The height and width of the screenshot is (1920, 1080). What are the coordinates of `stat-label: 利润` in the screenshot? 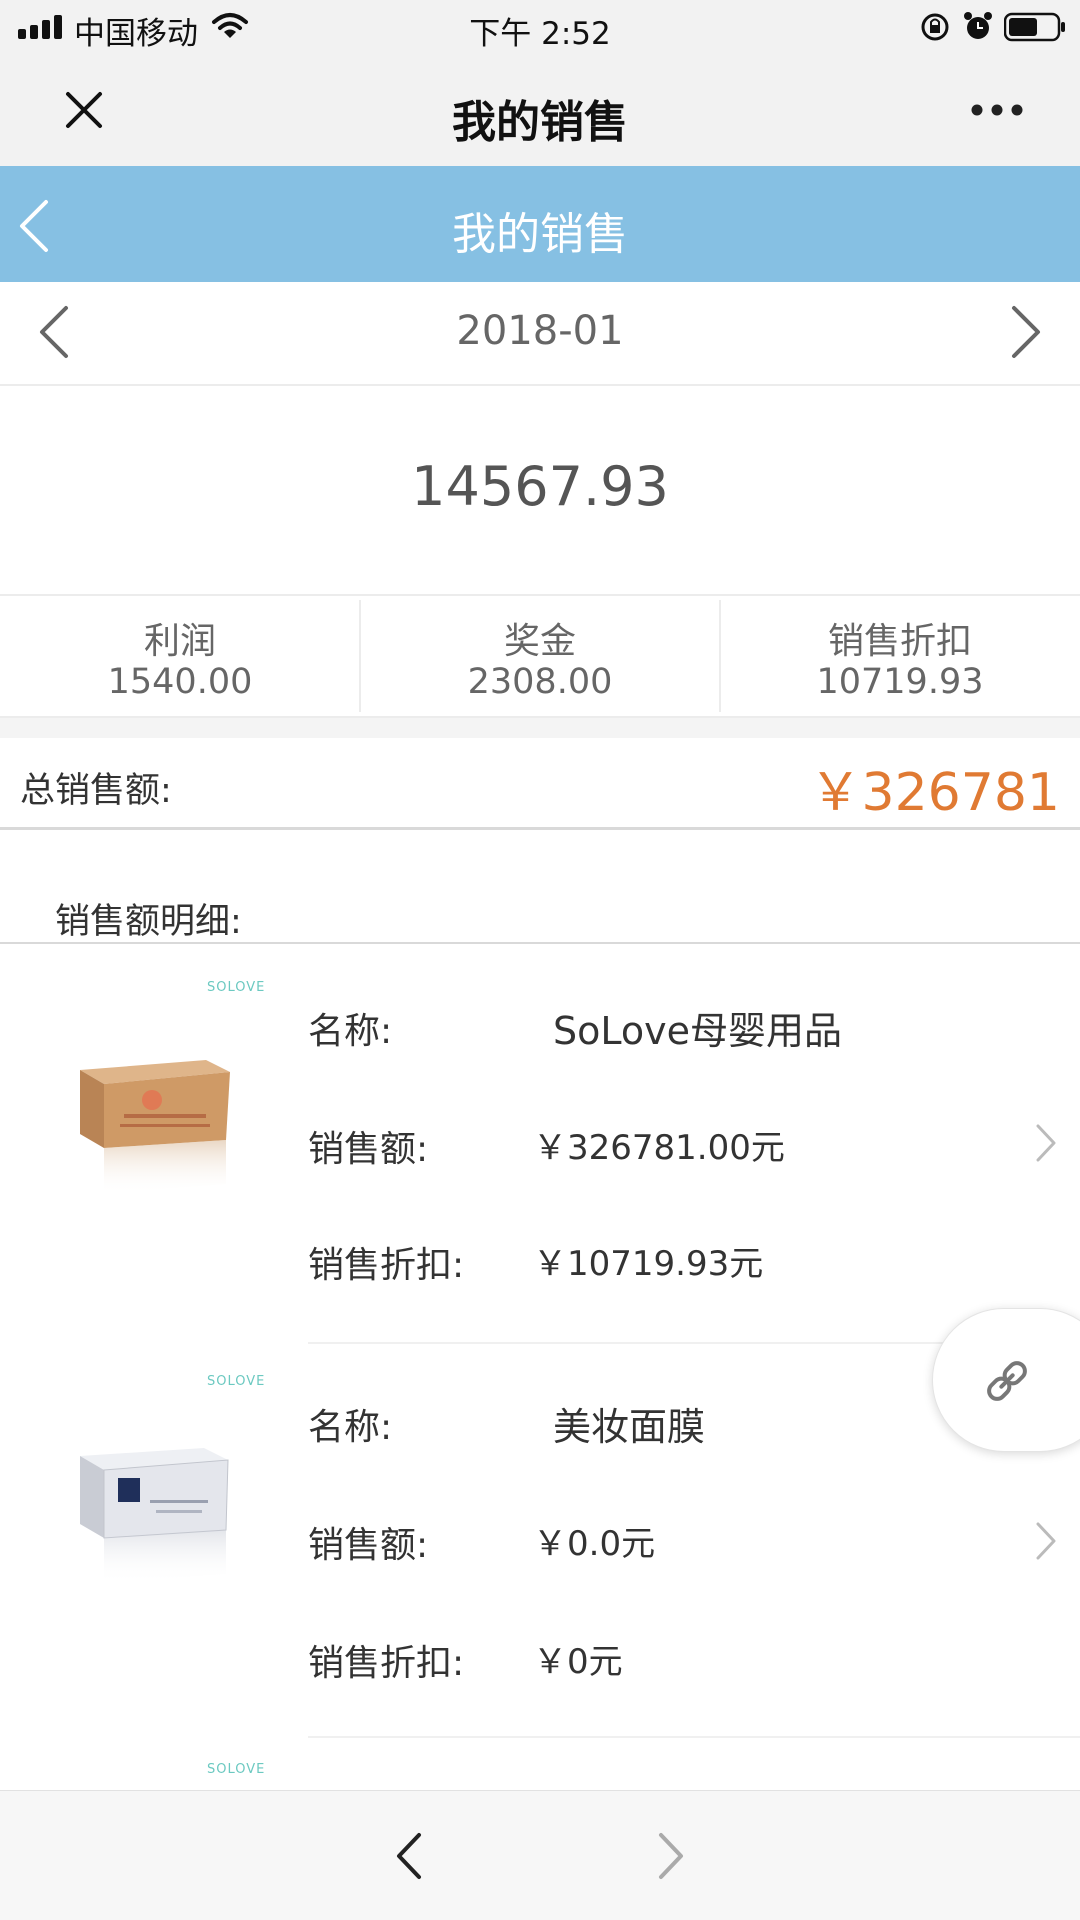 It's located at (179, 641).